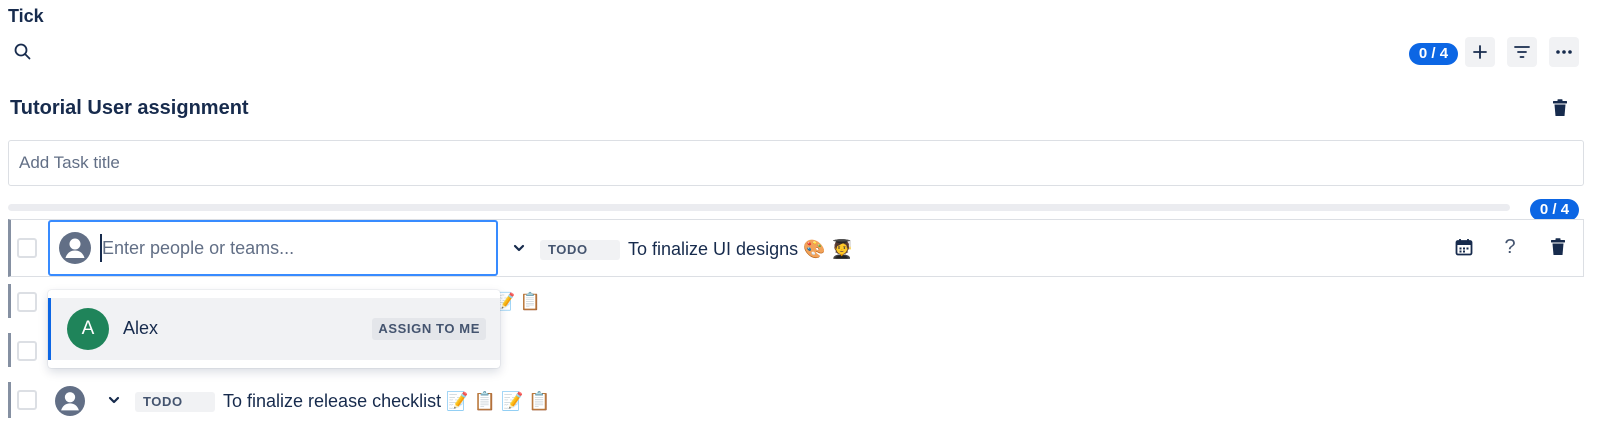  Describe the element at coordinates (498, 401) in the screenshot. I see `task-emoji: 📝 📋 📝 📋` at that location.